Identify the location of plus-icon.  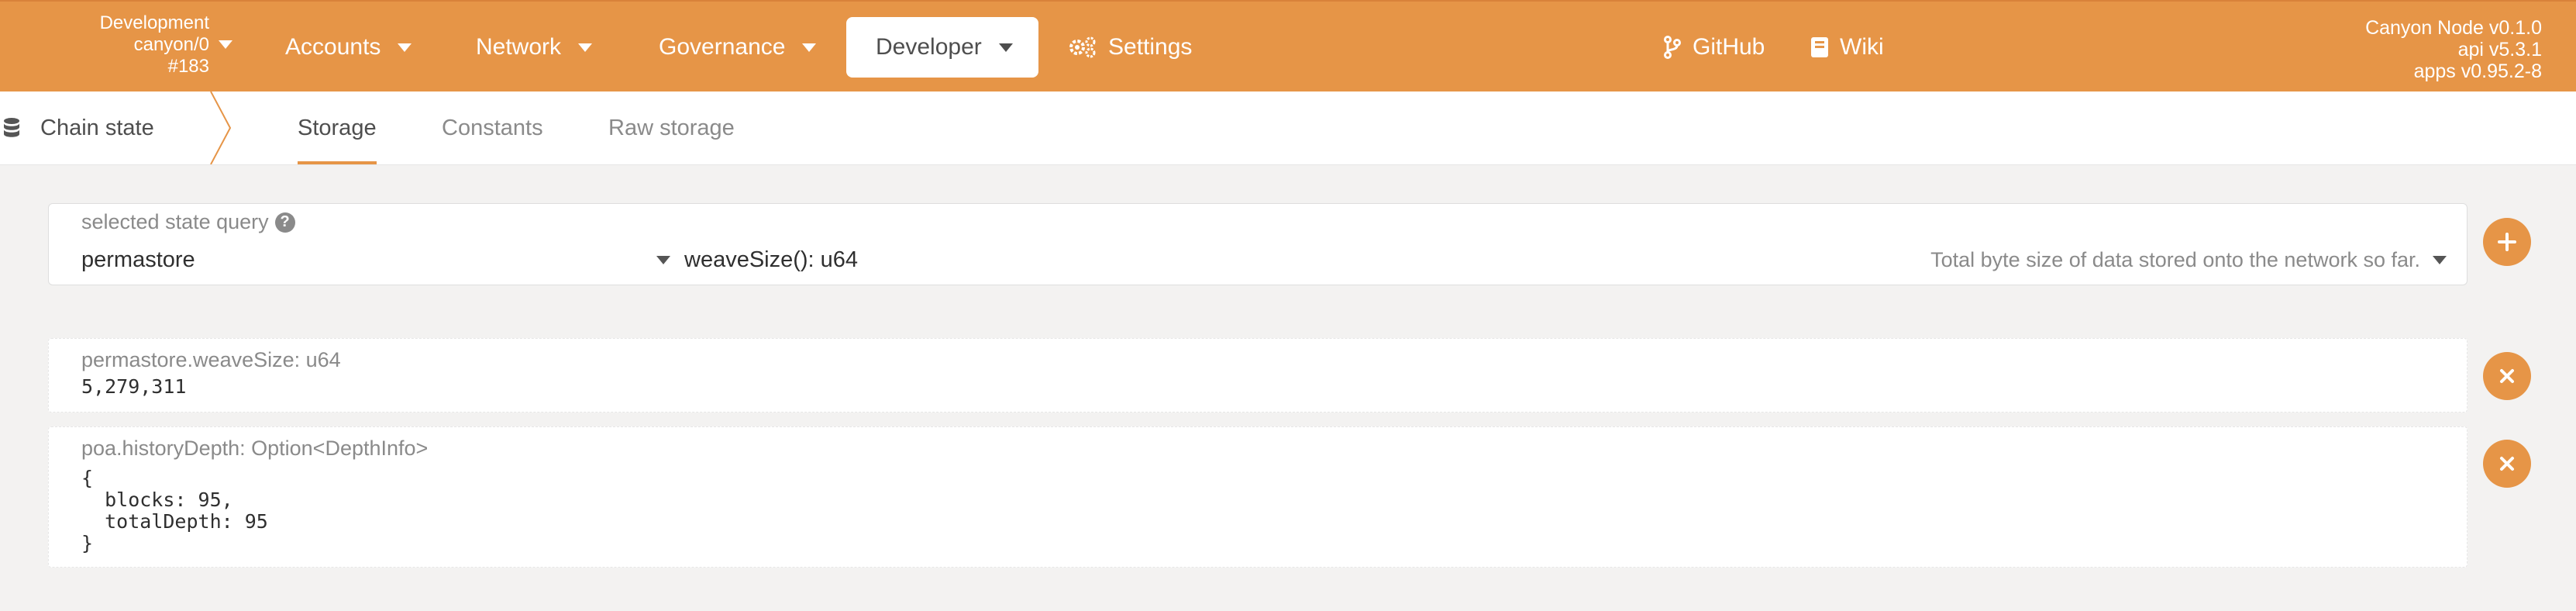
(2507, 242).